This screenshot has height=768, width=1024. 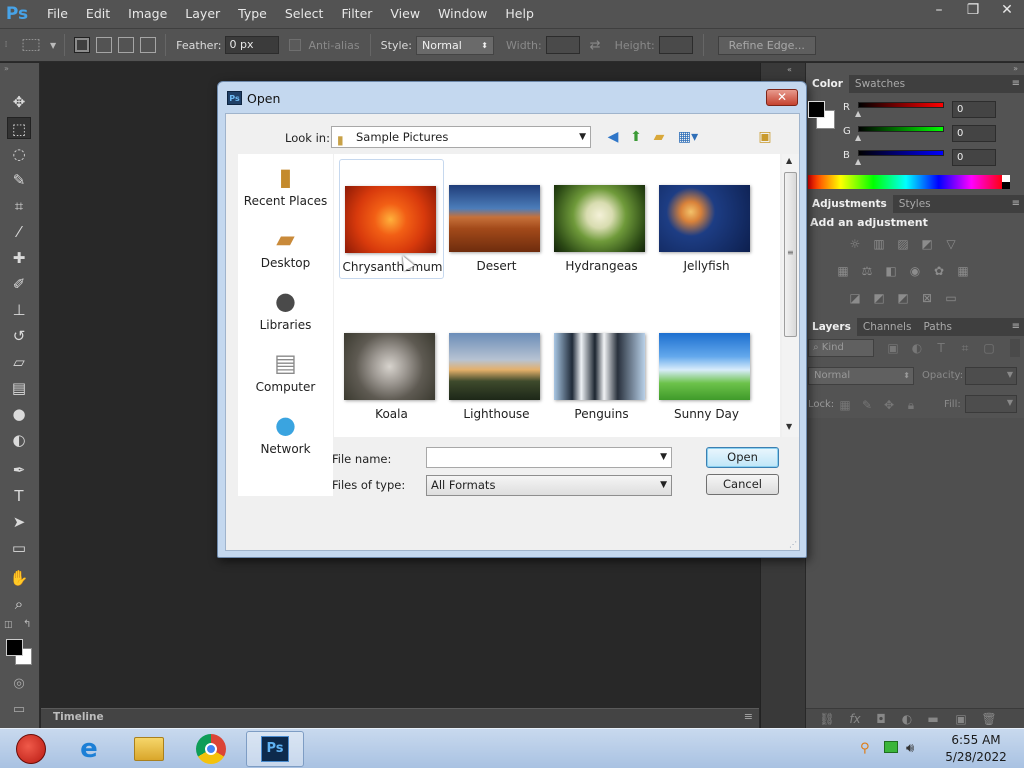 What do you see at coordinates (939, 271) in the screenshot?
I see `channel-mixer-icon: ✿` at bounding box center [939, 271].